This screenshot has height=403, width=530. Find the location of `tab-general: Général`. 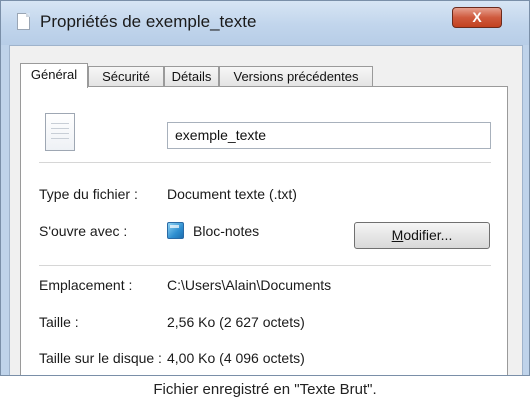

tab-general: Général is located at coordinates (54, 75).